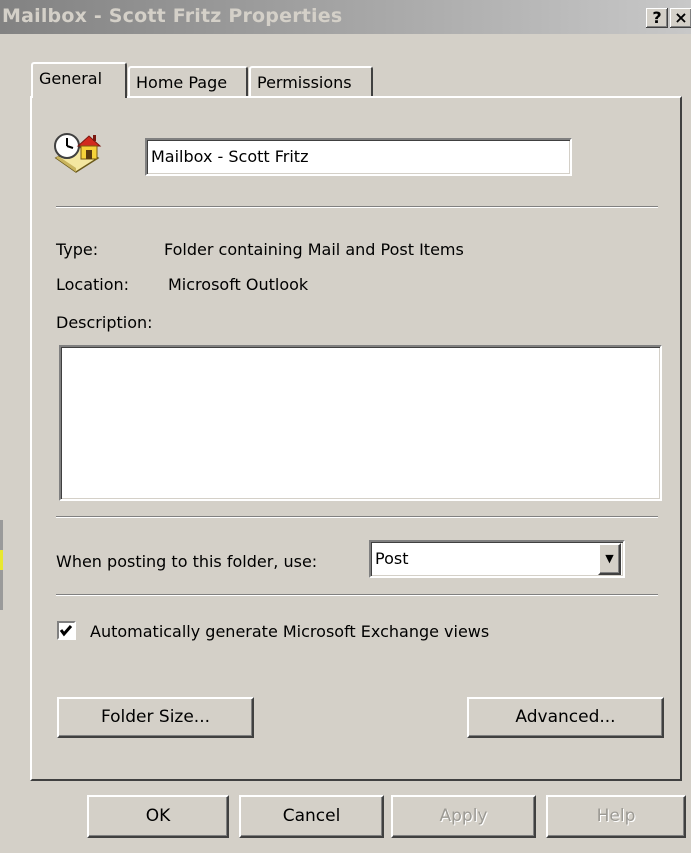  What do you see at coordinates (238, 284) in the screenshot?
I see `location-value: Microsoft Outlook` at bounding box center [238, 284].